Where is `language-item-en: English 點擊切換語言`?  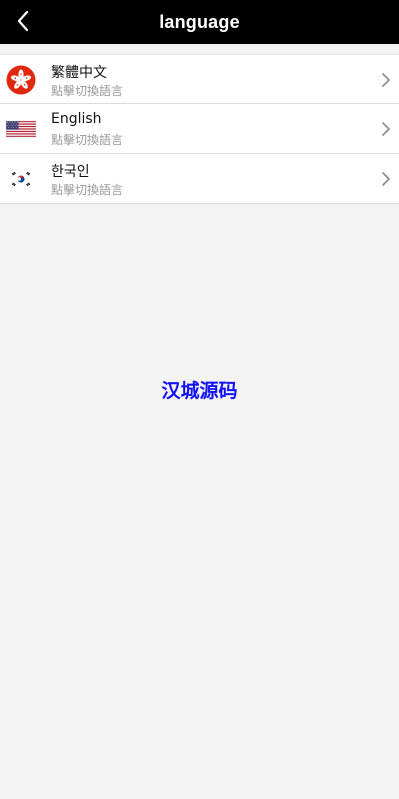
language-item-en: English 點擊切換語言 is located at coordinates (199, 129).